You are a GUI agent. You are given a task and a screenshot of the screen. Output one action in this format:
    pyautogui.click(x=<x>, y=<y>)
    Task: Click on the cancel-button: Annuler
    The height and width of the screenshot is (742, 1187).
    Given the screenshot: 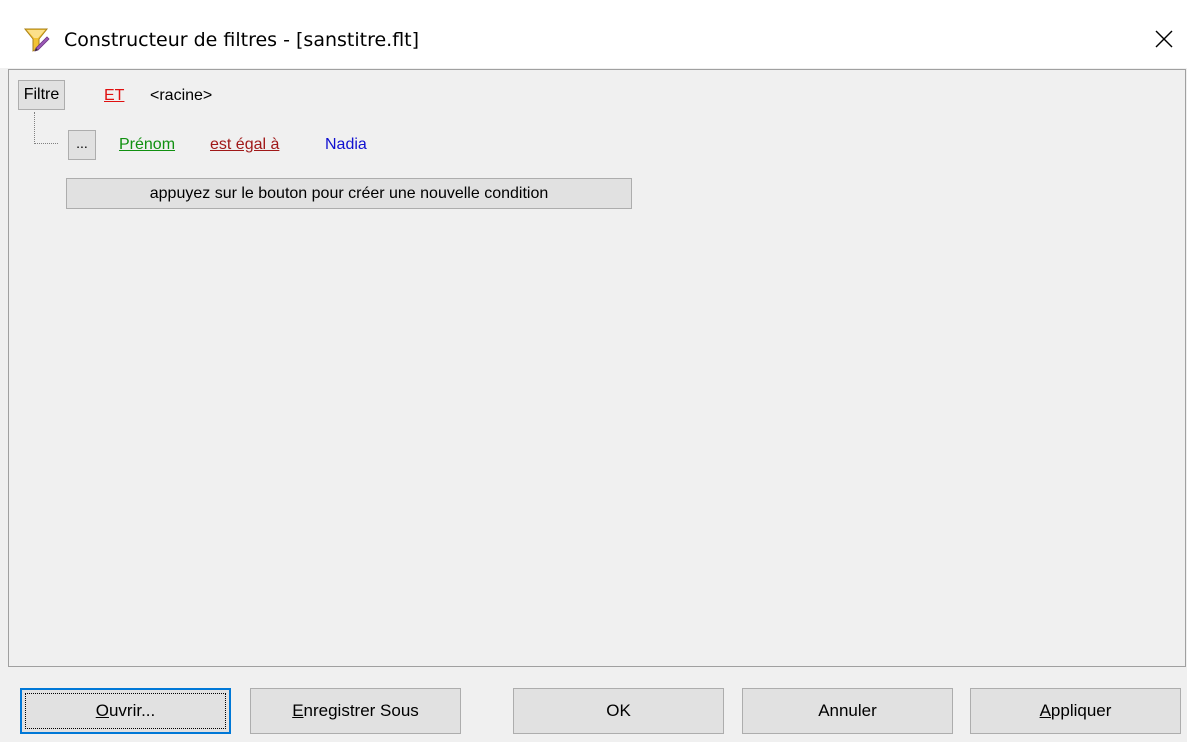 What is the action you would take?
    pyautogui.click(x=847, y=711)
    